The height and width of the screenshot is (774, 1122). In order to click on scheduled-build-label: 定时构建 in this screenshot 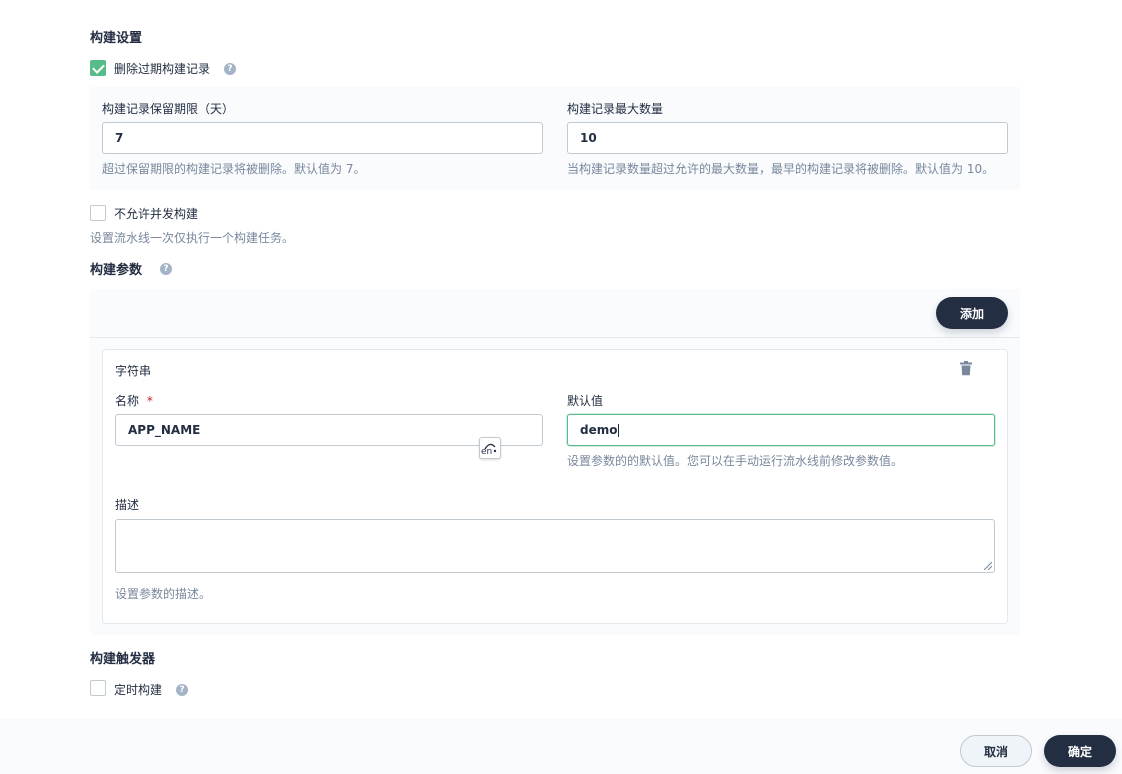, I will do `click(138, 689)`.